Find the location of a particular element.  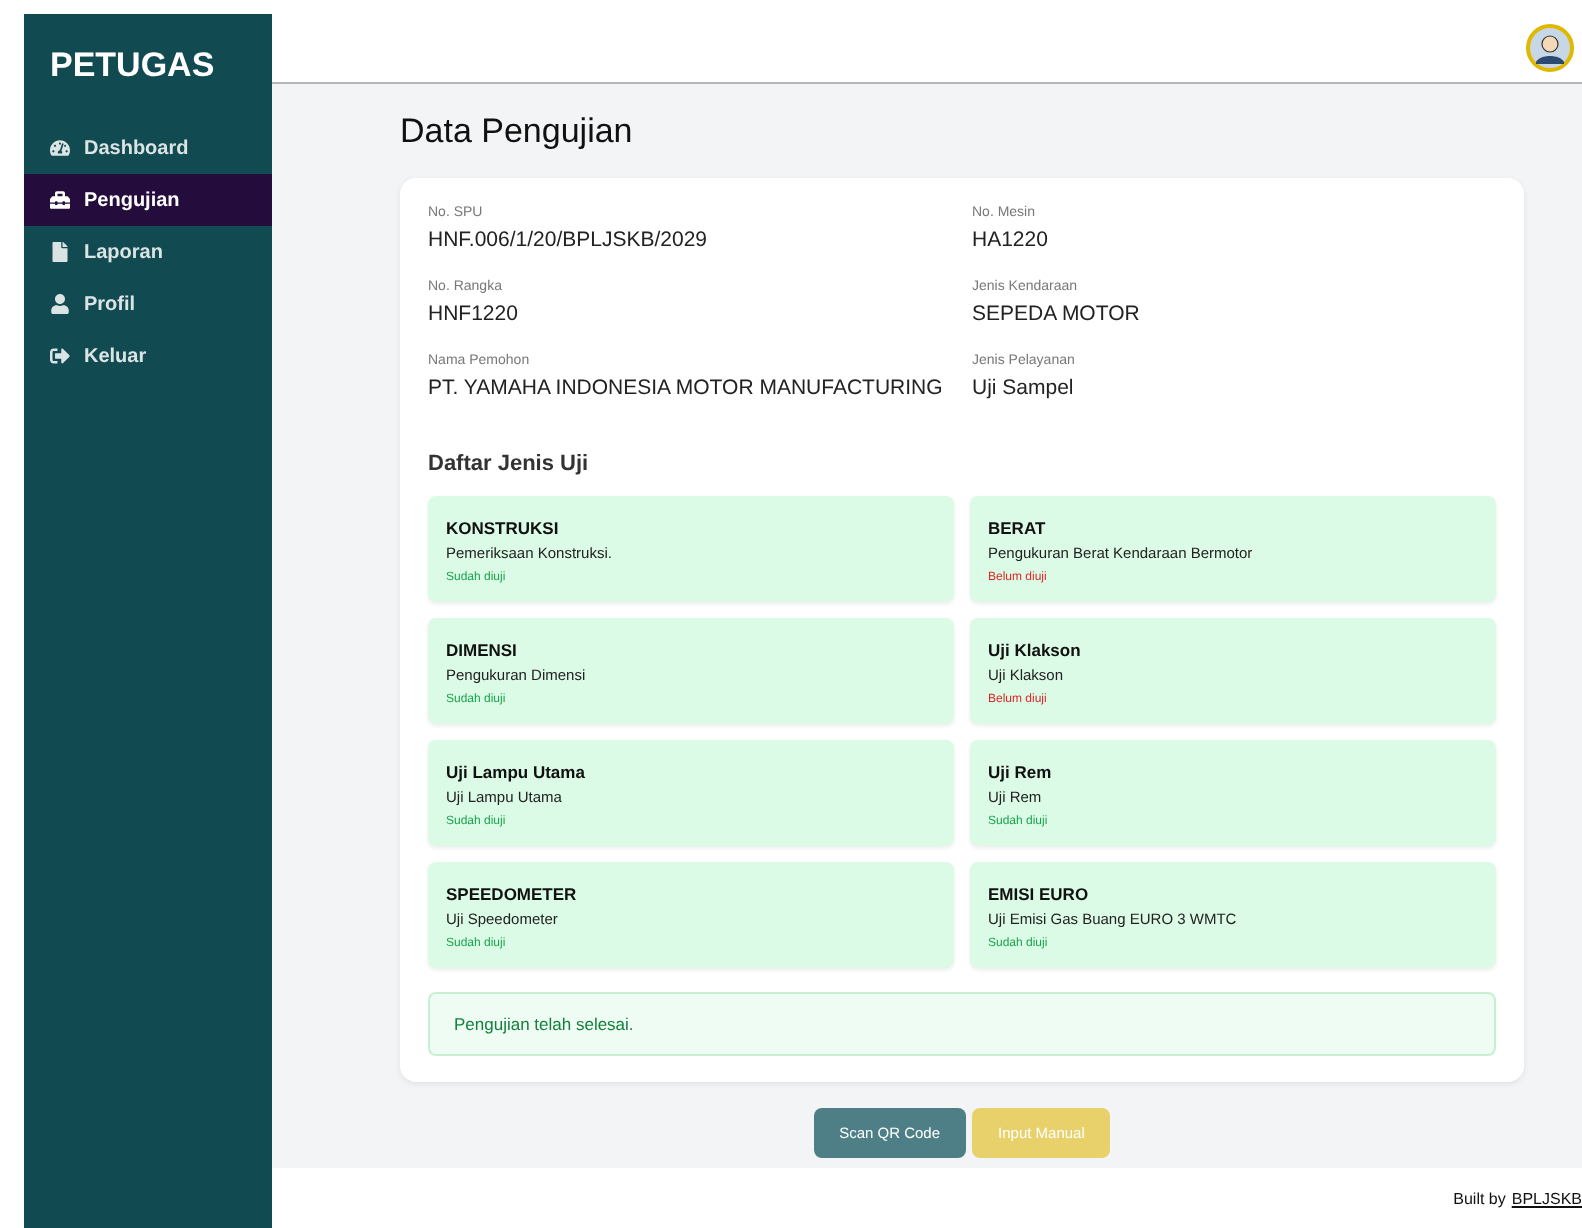

avatar-icon is located at coordinates (1550, 48).